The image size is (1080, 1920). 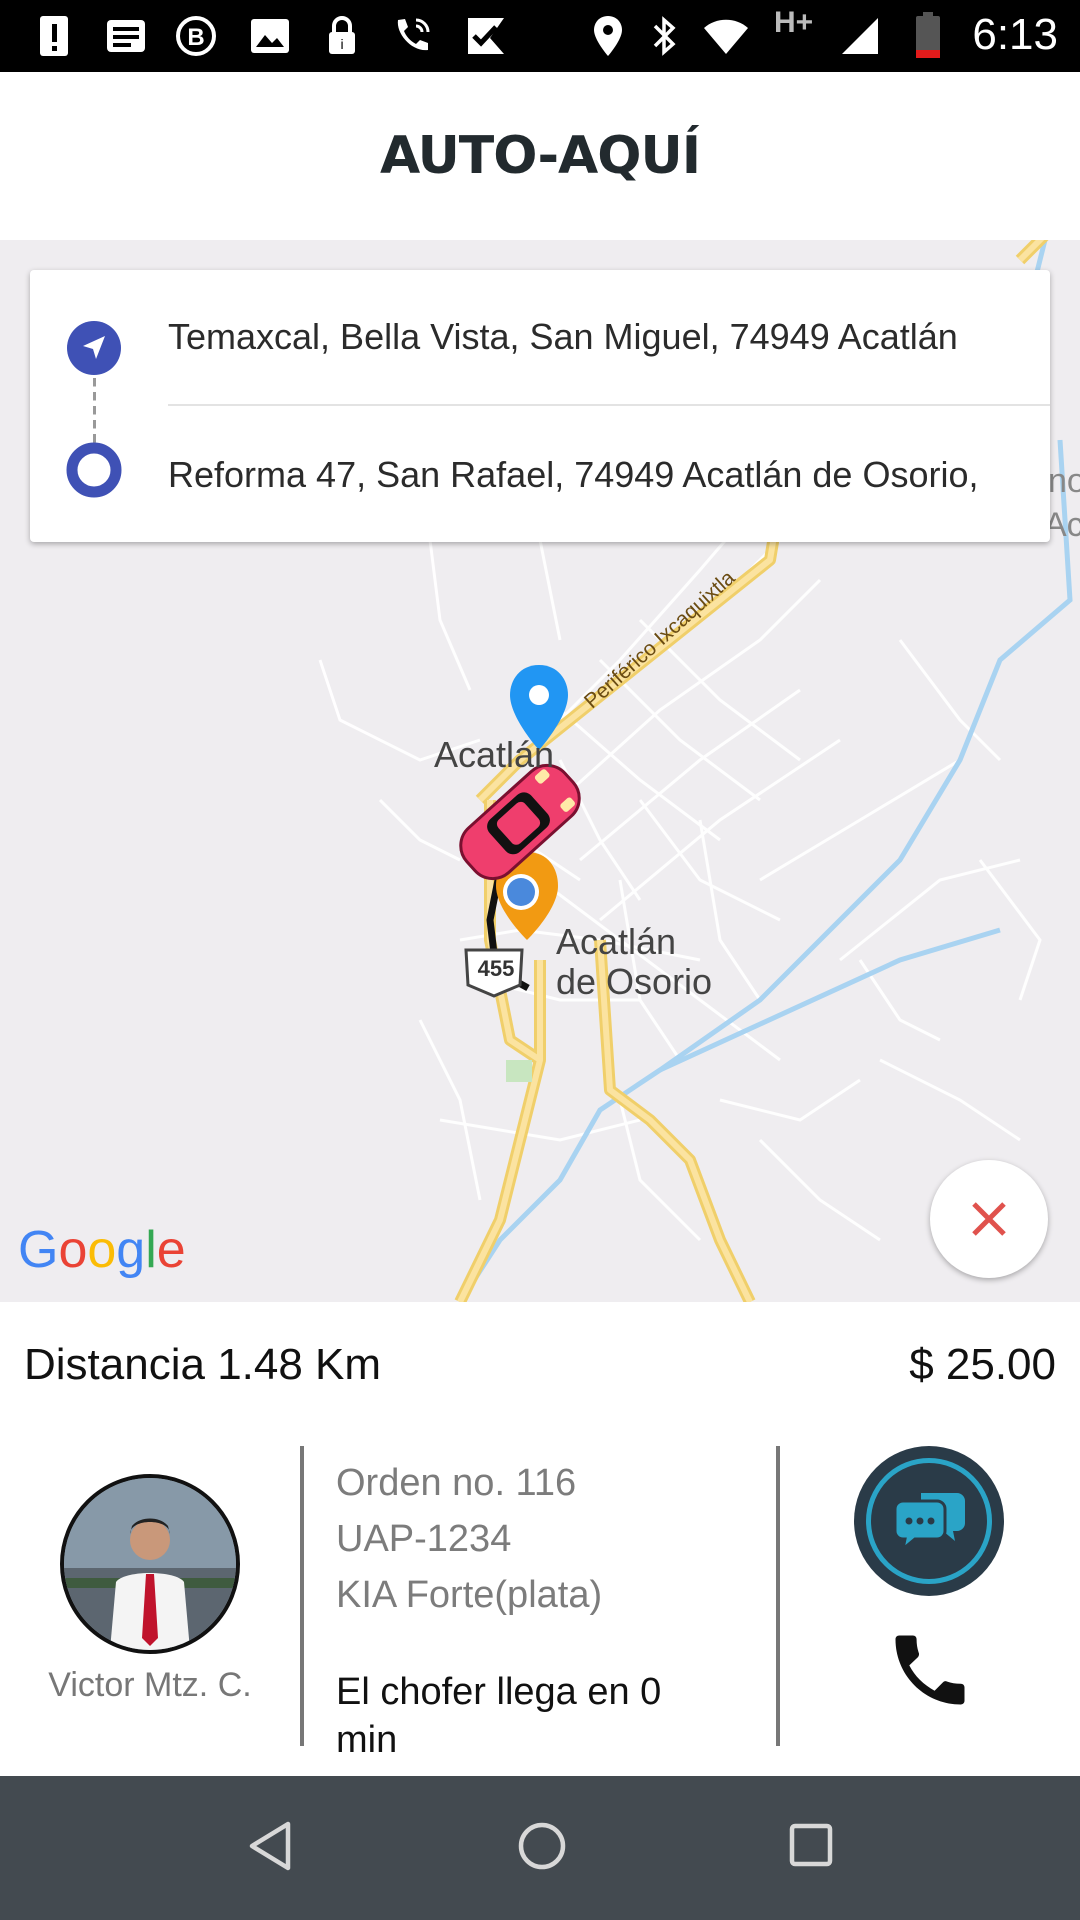 I want to click on svg-text: B, so click(x=195, y=37).